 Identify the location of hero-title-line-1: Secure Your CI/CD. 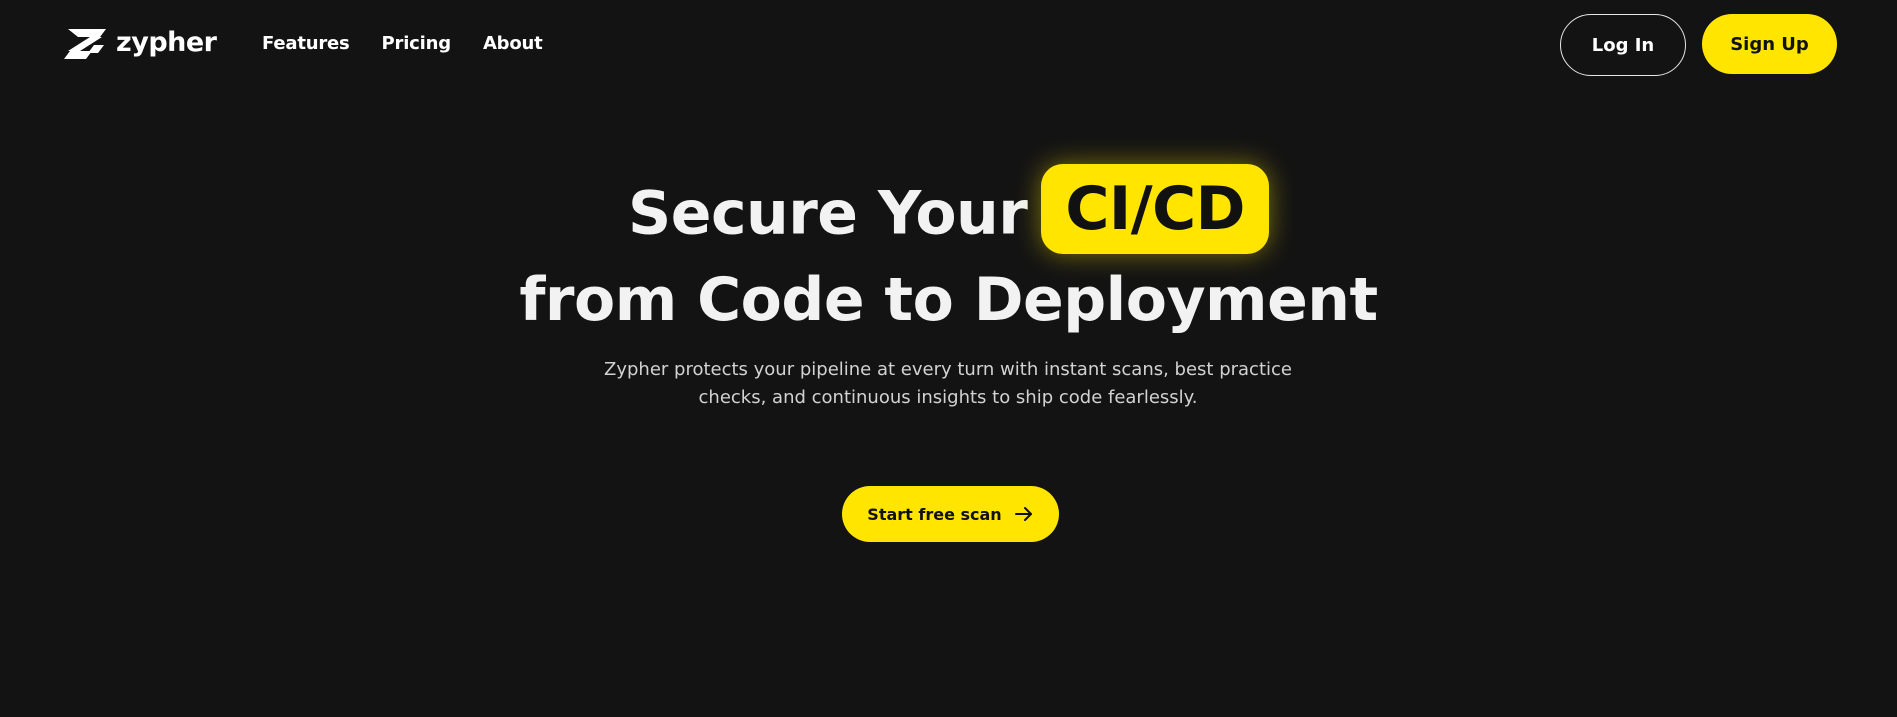
(948, 213).